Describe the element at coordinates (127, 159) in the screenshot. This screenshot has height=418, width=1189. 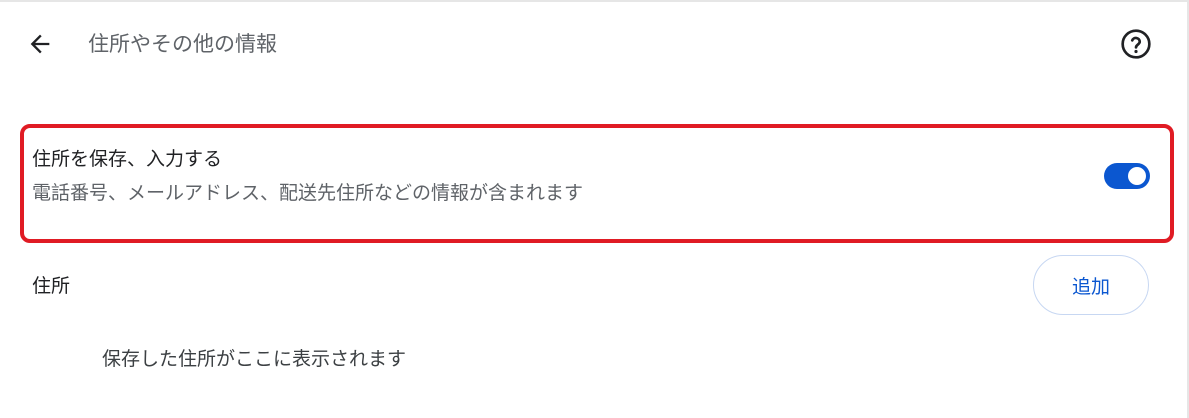
I see `autofill-setting-title: 住所を保存、入力する` at that location.